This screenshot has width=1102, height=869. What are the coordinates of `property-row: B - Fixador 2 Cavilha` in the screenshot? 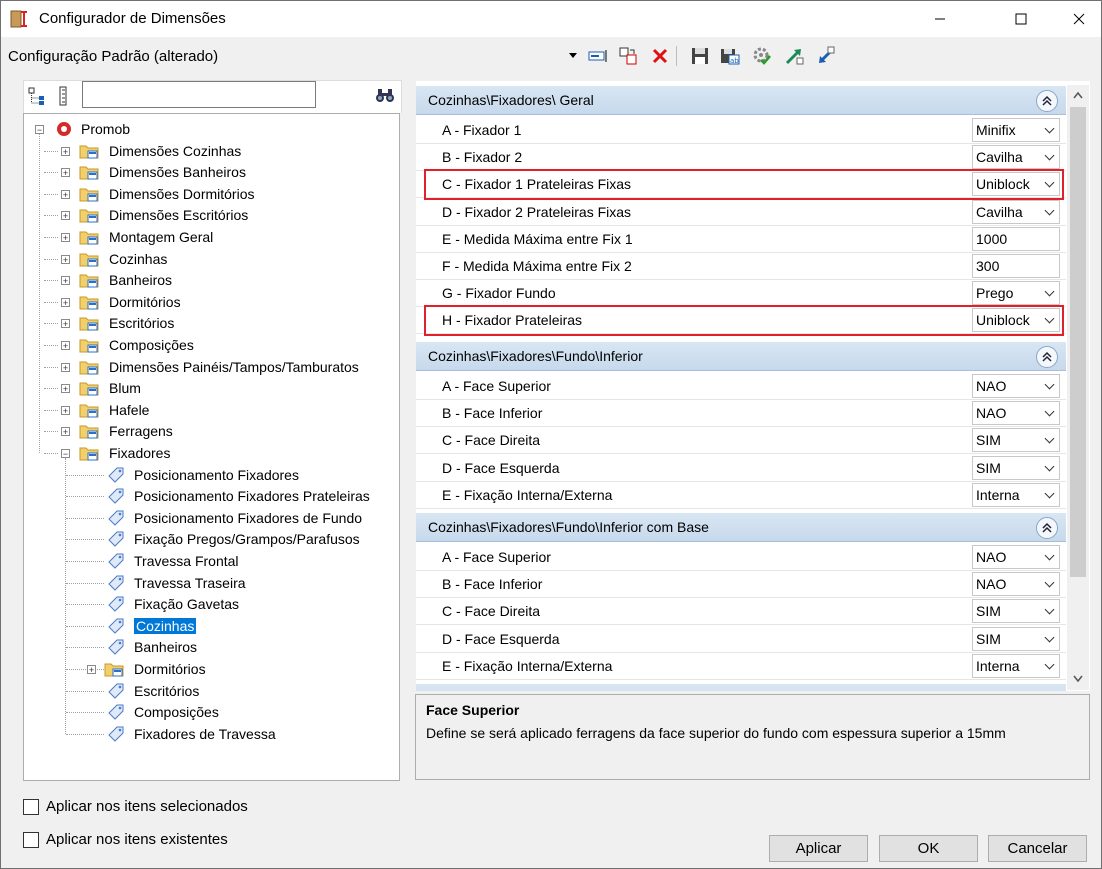 It's located at (741, 158).